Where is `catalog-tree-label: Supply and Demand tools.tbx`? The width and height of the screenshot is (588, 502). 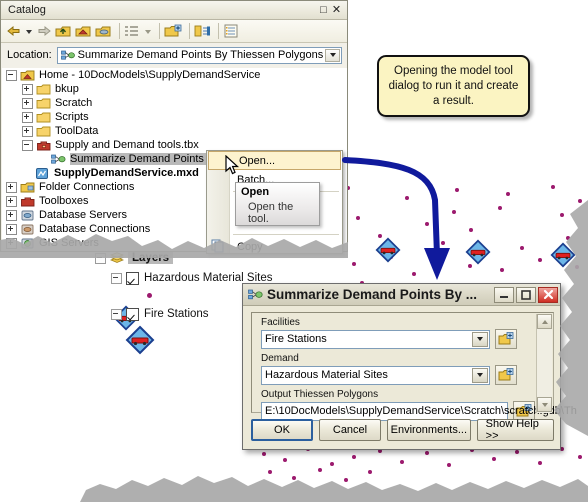 catalog-tree-label: Supply and Demand tools.tbx is located at coordinates (127, 145).